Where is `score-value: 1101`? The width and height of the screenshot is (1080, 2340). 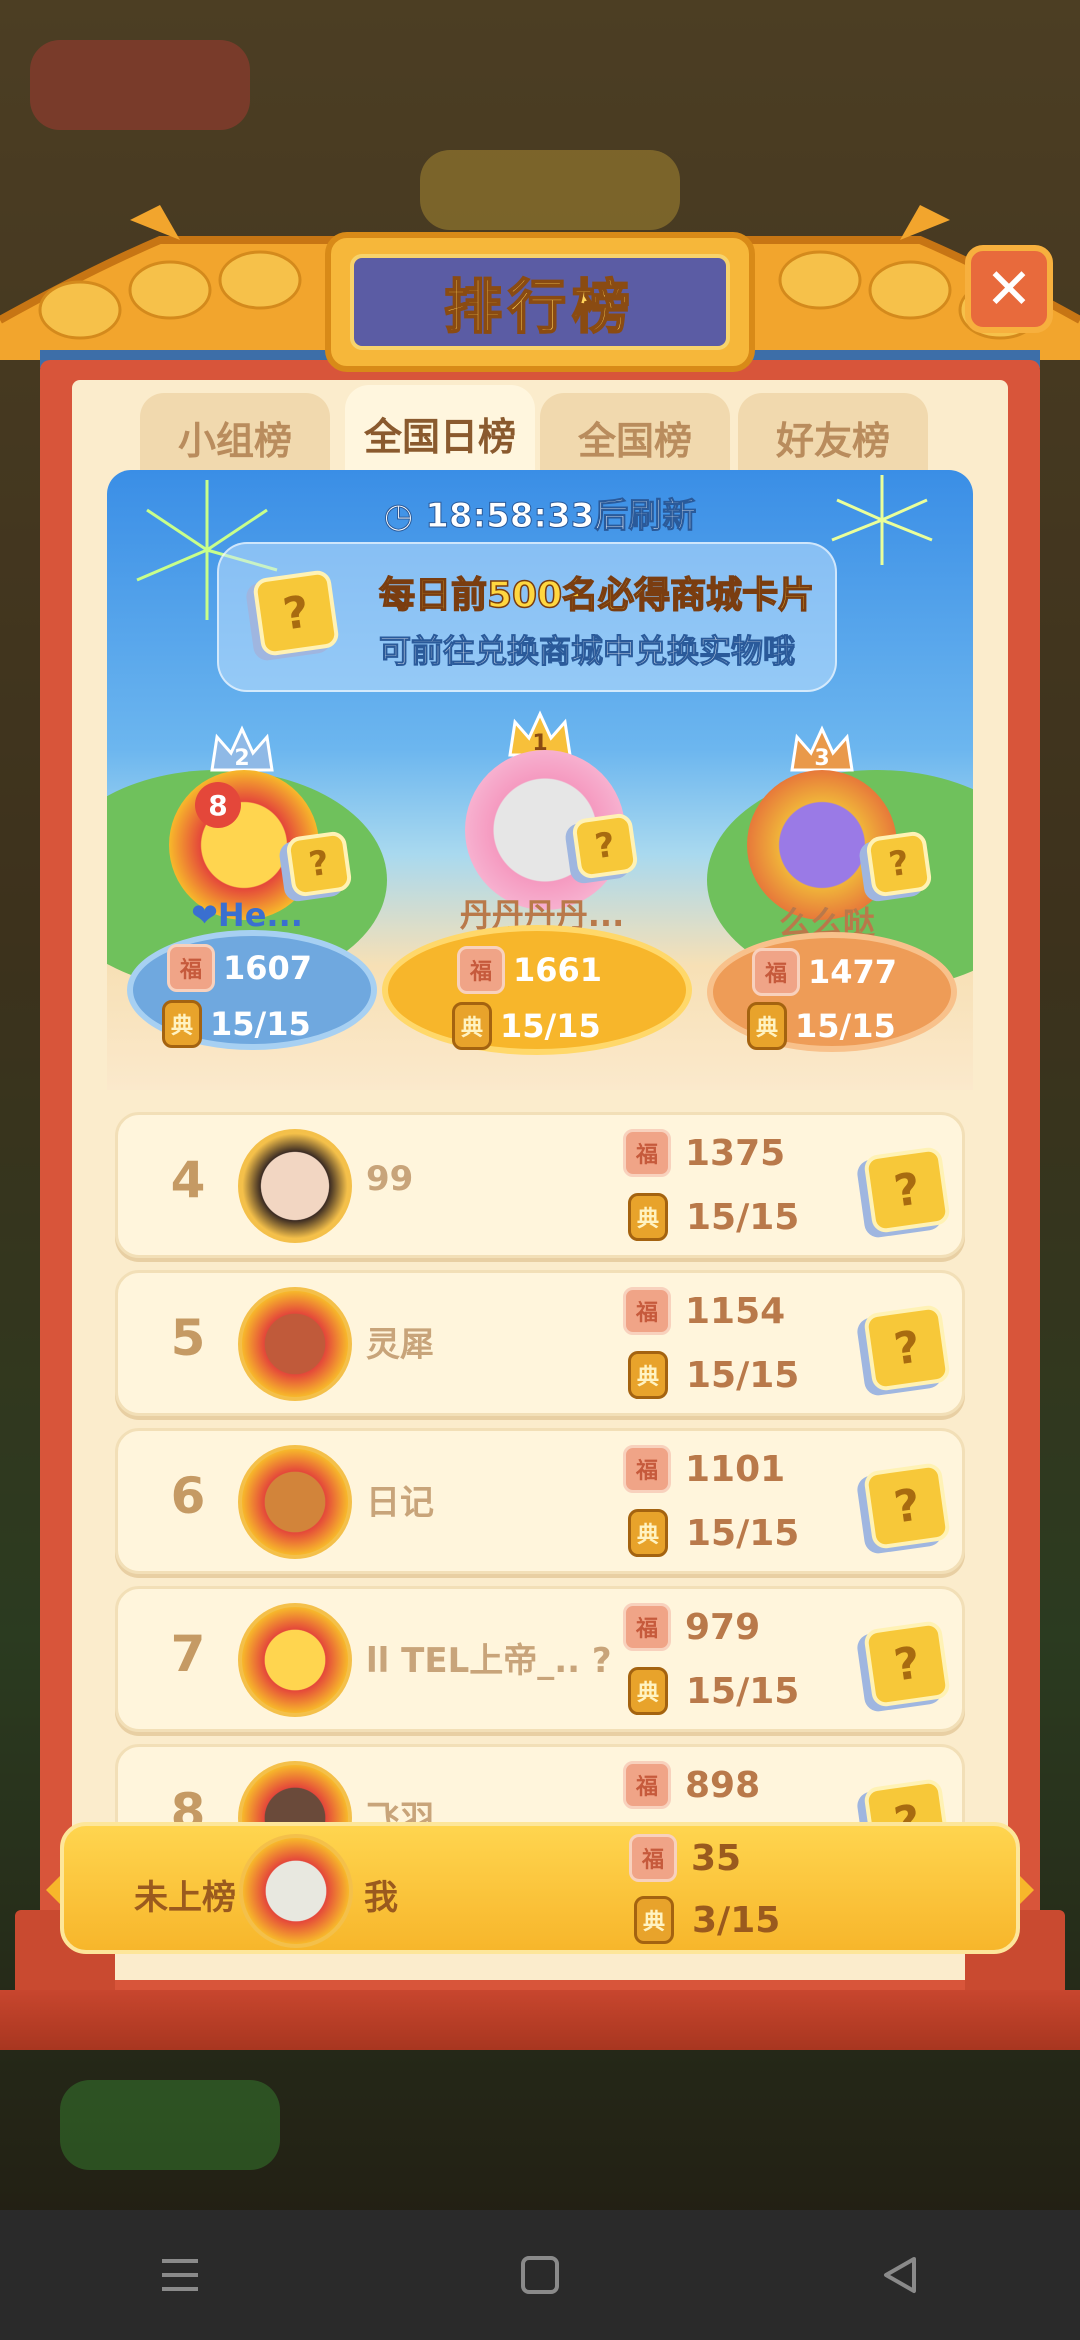
score-value: 1101 is located at coordinates (735, 1469).